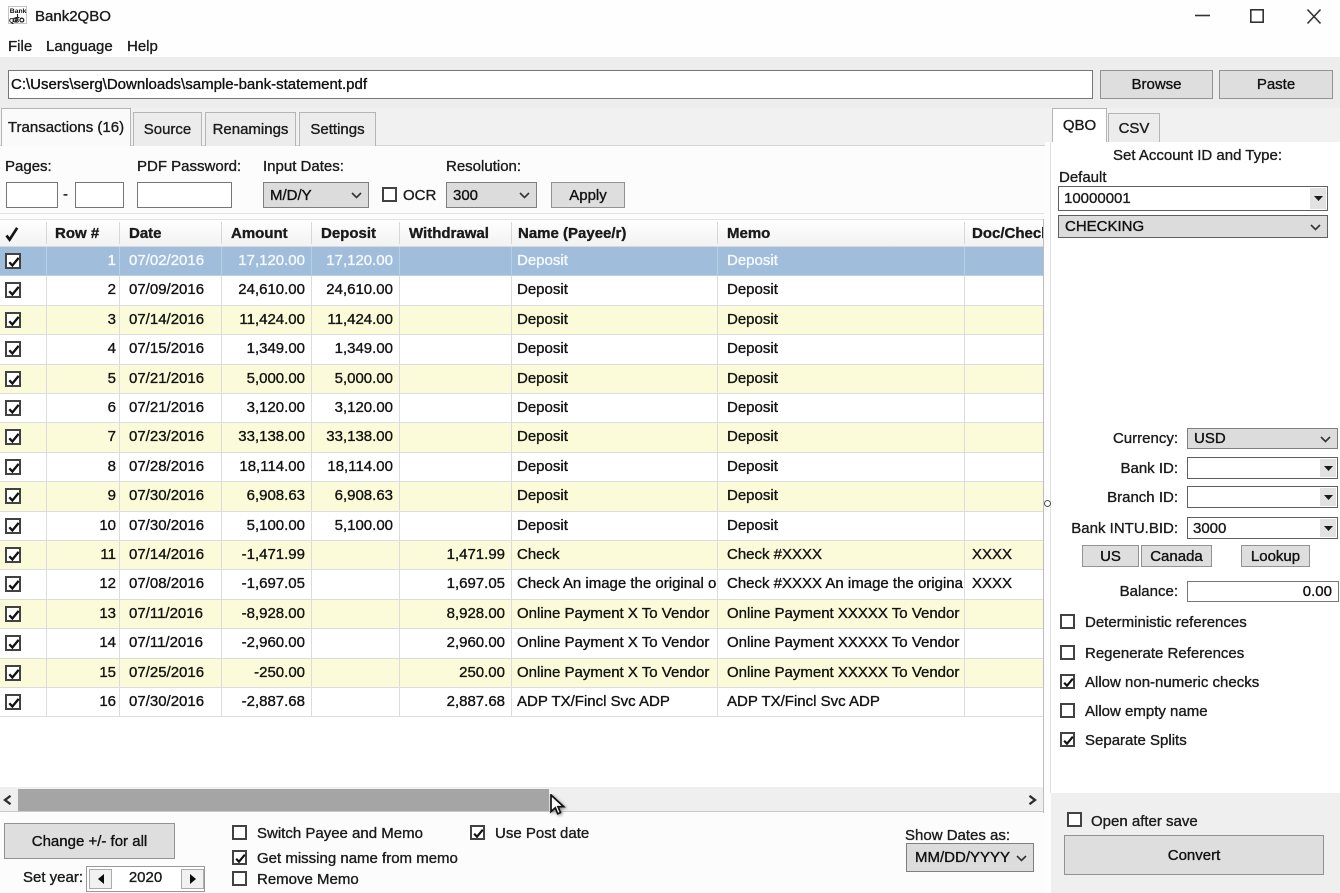 The height and width of the screenshot is (893, 1340). Describe the element at coordinates (18, 11) in the screenshot. I see `svg-text: Bank` at that location.